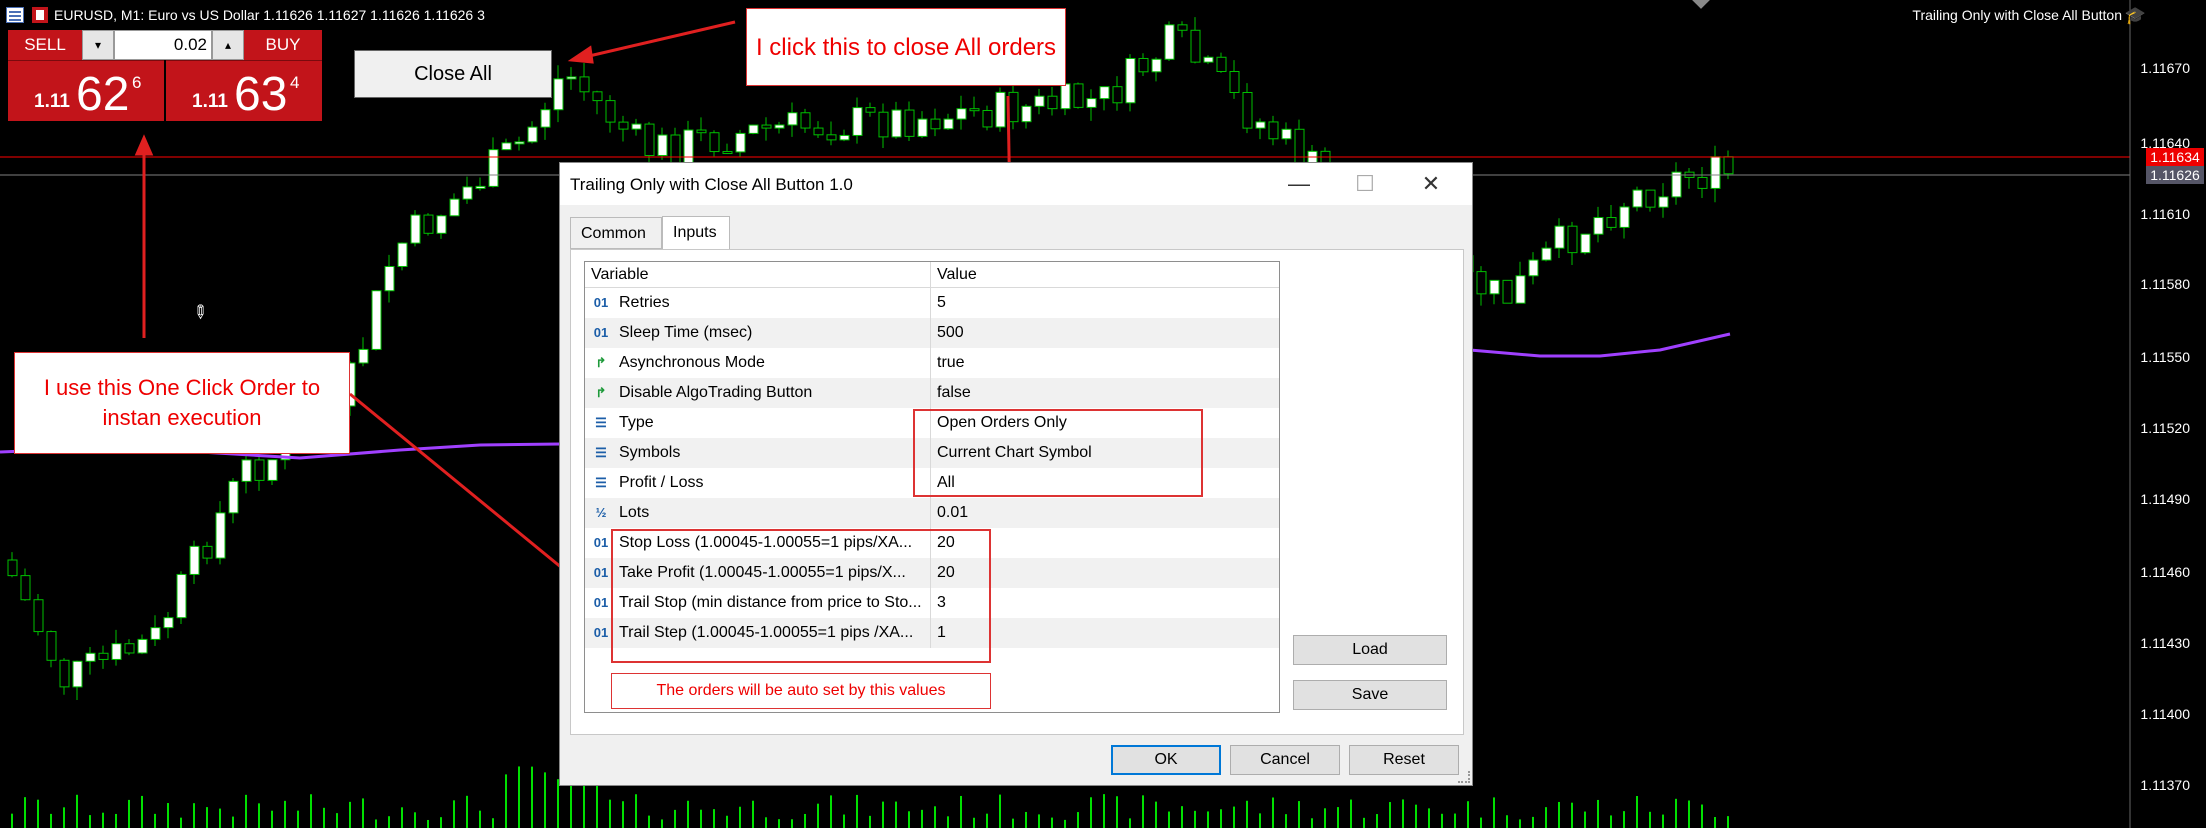 The width and height of the screenshot is (2206, 828). I want to click on price-label: 1.11490, so click(2165, 499).